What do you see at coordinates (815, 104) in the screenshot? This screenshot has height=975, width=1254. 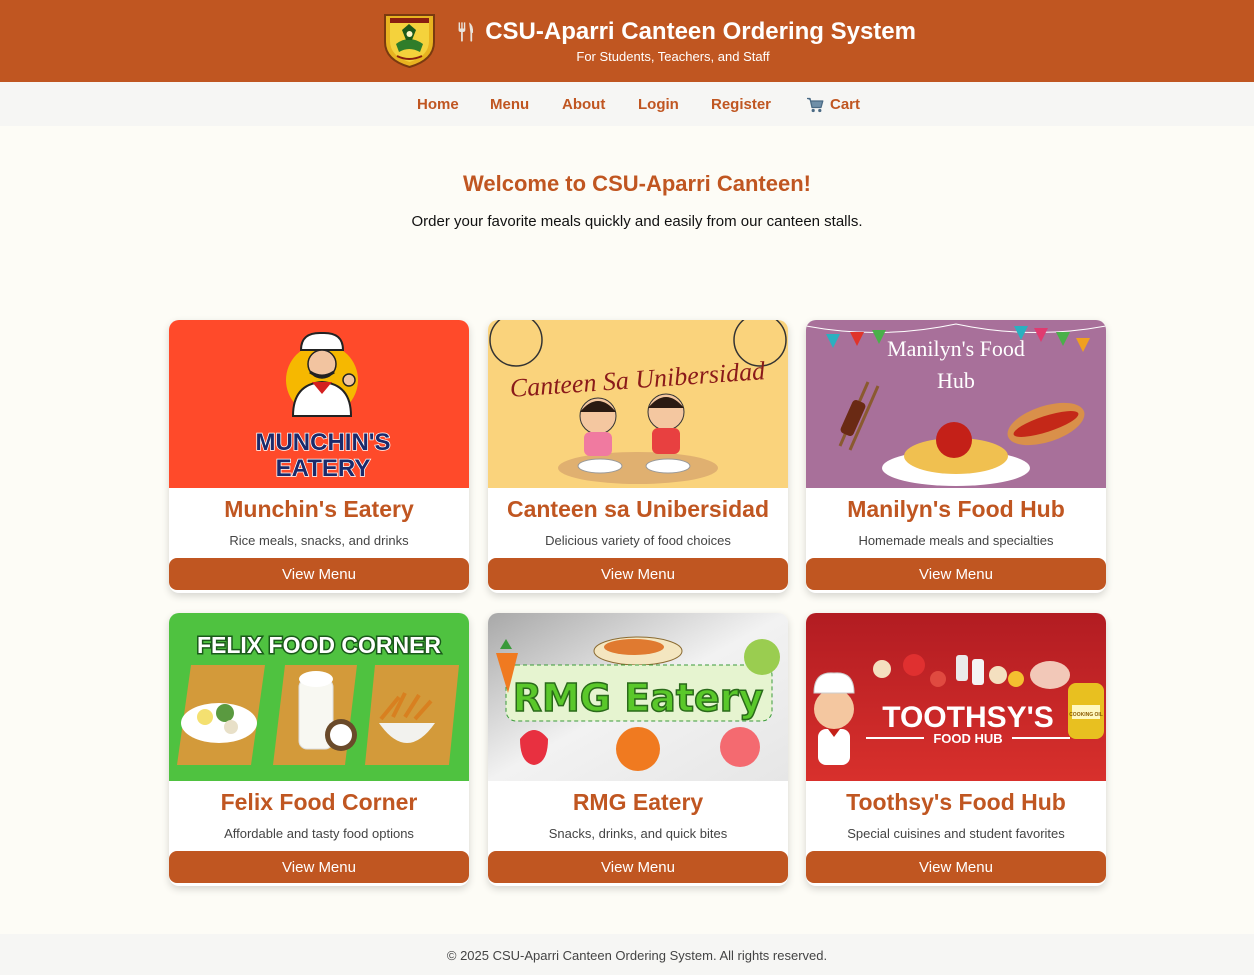 I see `cart-icon` at bounding box center [815, 104].